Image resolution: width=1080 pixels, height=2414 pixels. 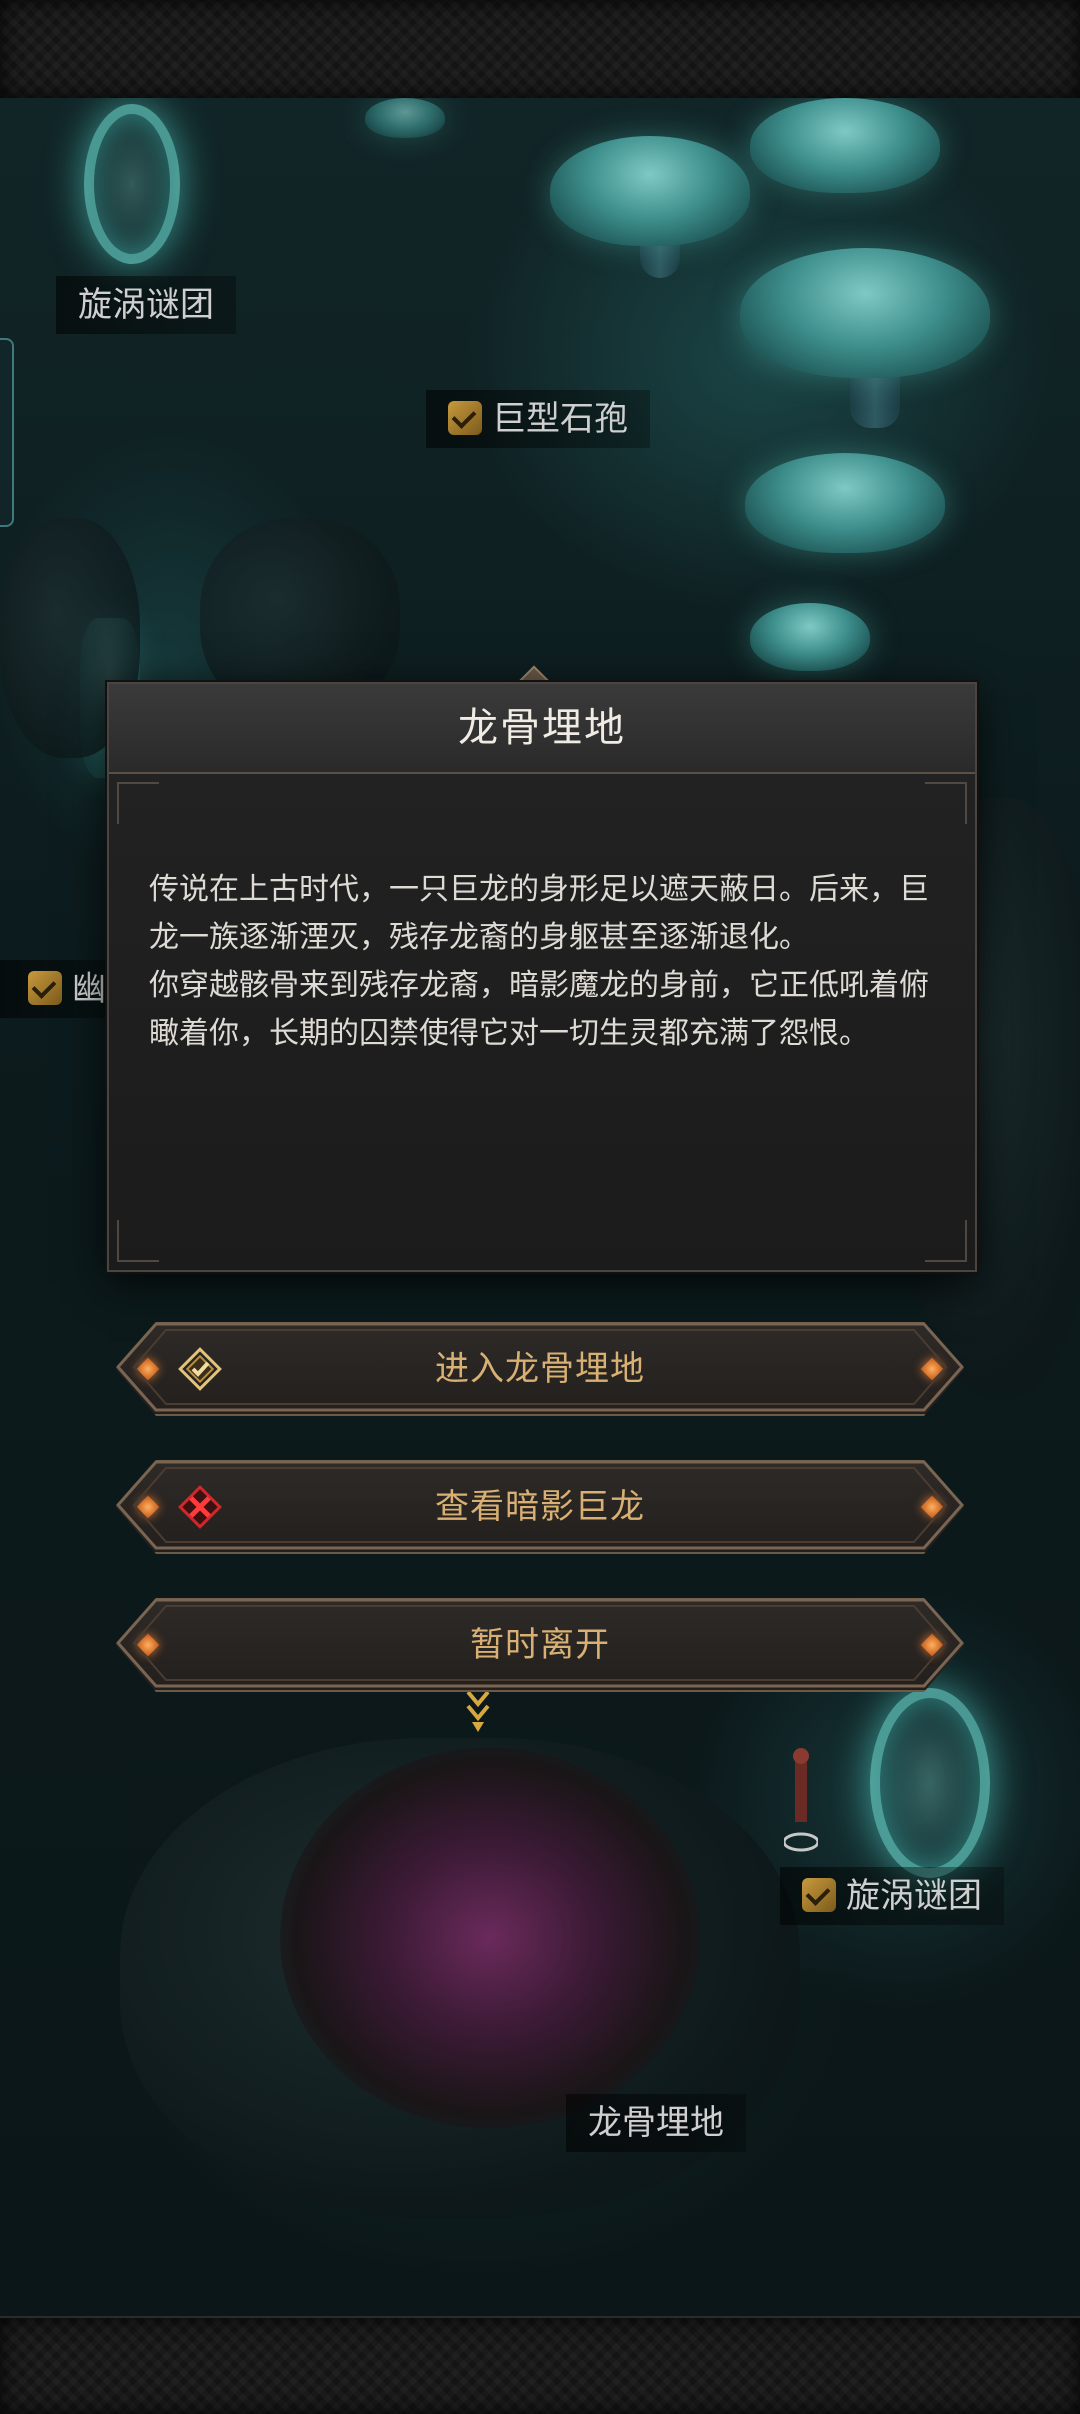 I want to click on option-label: 查看暗影巨龙, so click(x=540, y=1507).